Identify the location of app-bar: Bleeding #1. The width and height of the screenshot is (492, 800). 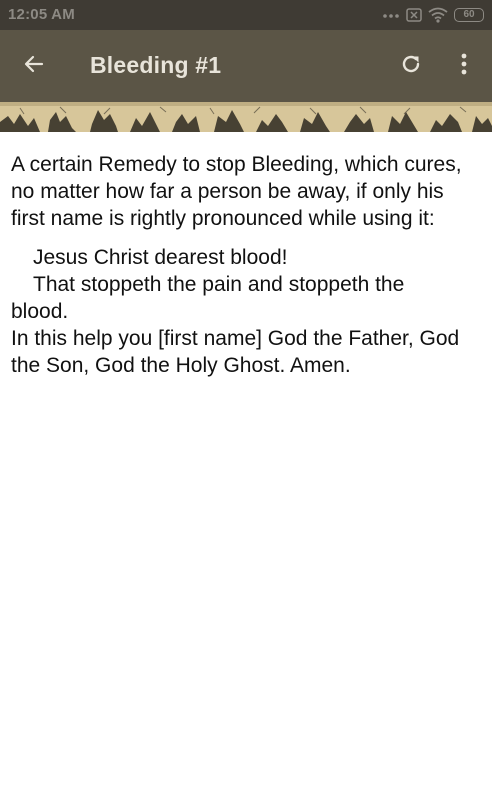
(246, 66).